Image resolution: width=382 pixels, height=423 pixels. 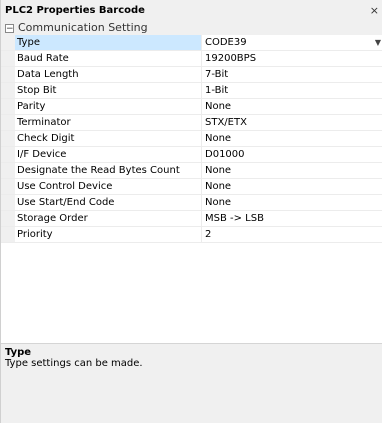 What do you see at coordinates (108, 202) in the screenshot?
I see `property-name: Use Start/End Code` at bounding box center [108, 202].